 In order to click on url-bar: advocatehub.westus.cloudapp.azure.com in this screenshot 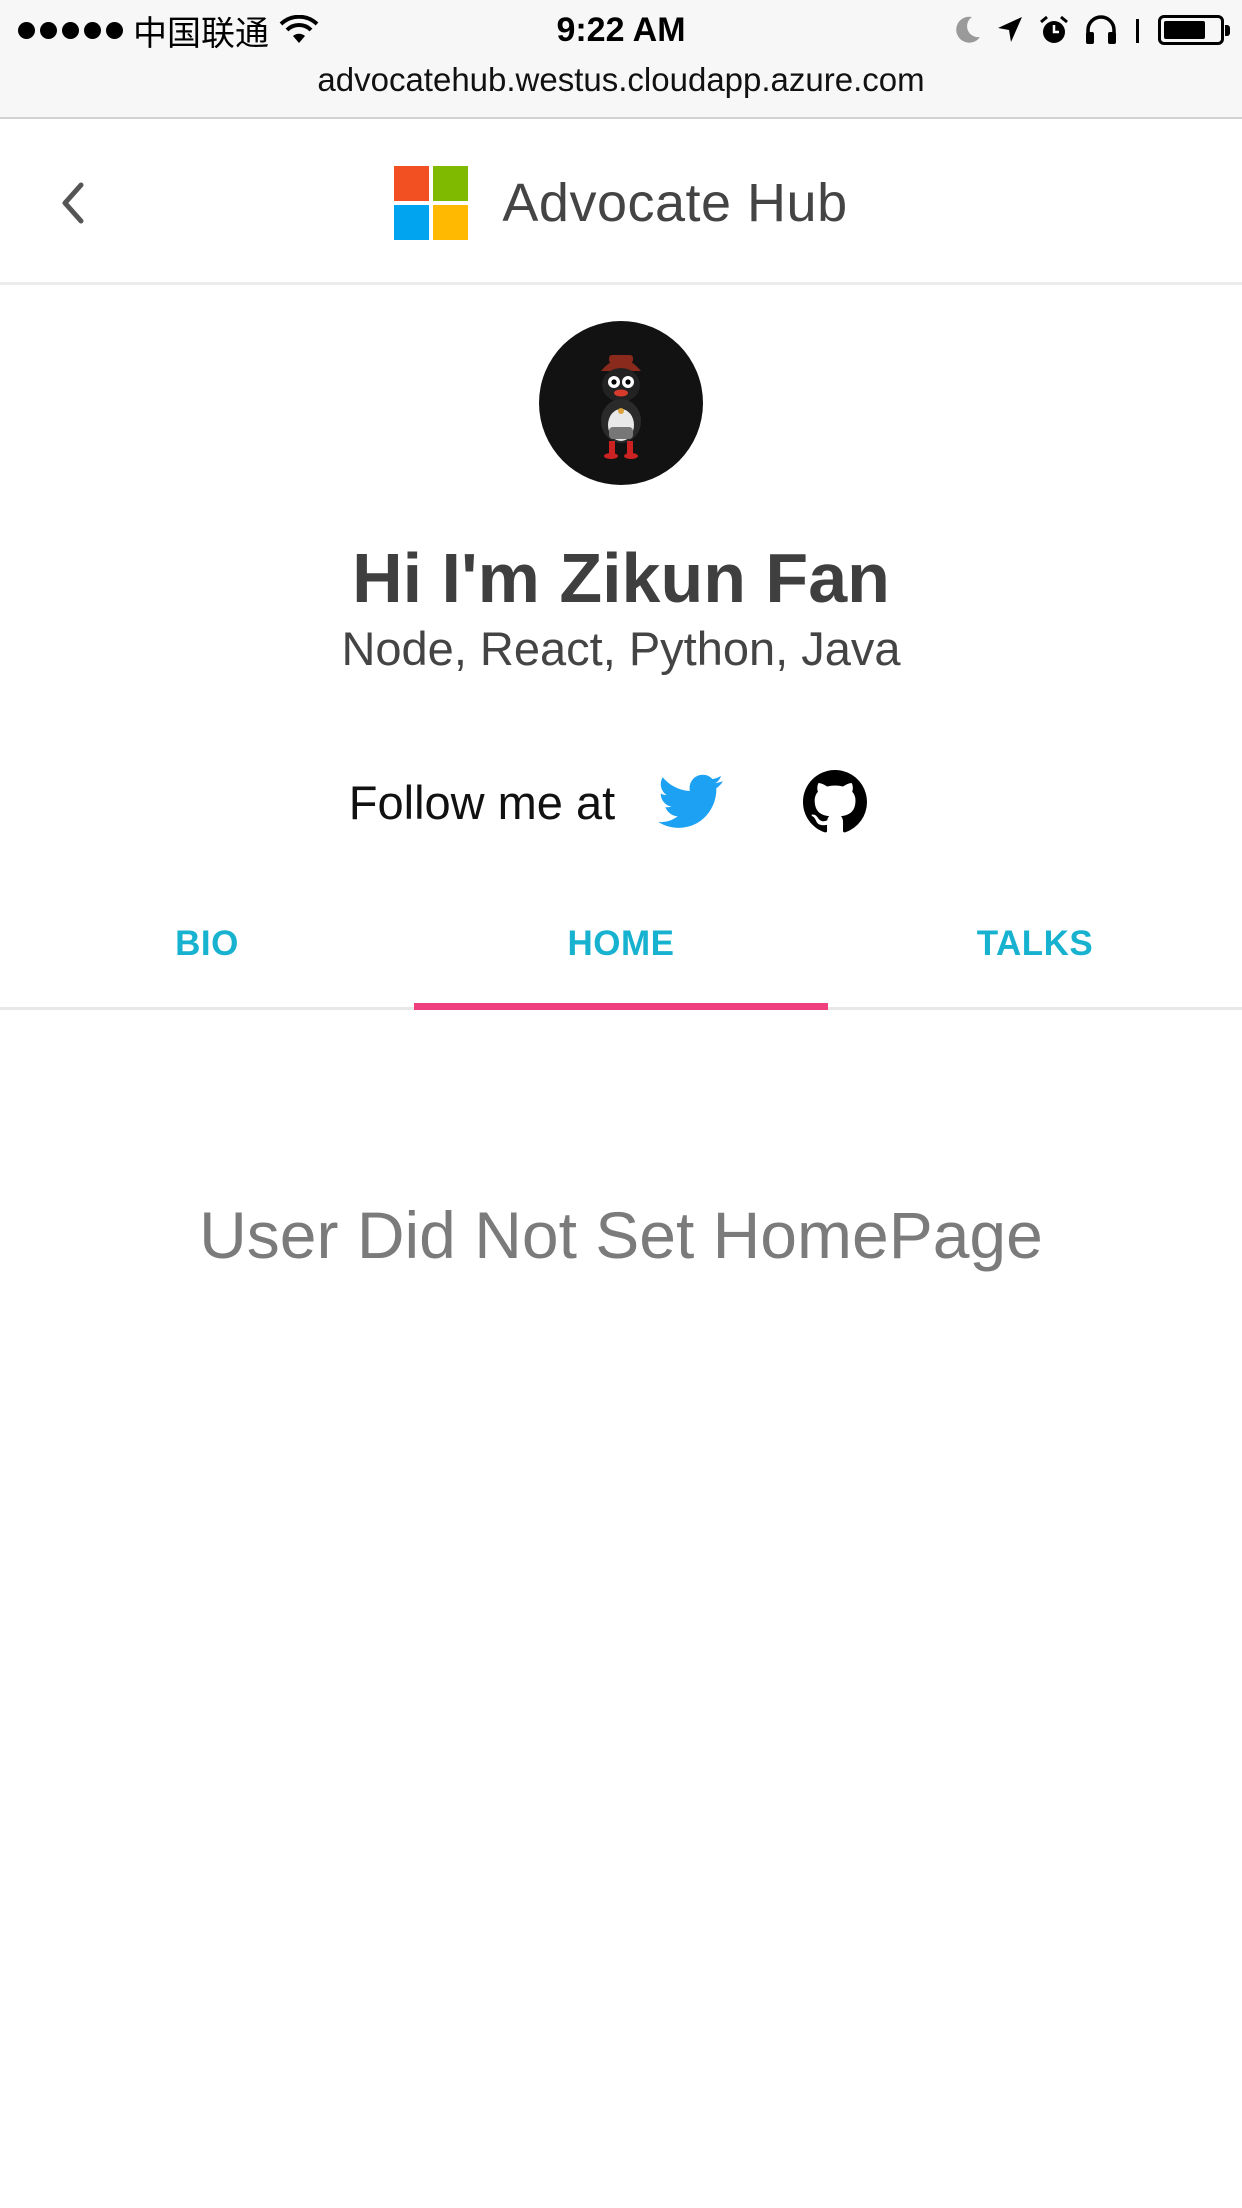, I will do `click(621, 80)`.